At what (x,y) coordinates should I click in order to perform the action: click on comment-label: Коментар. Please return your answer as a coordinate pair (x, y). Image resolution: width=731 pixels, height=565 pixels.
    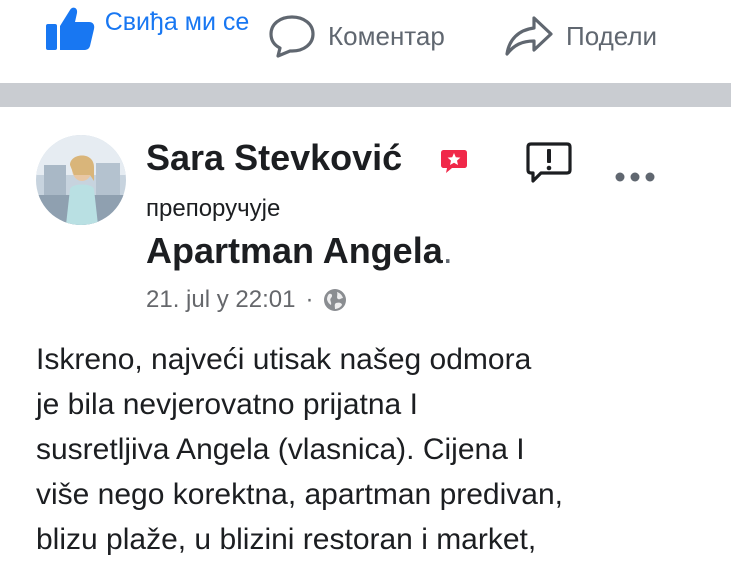
    Looking at the image, I should click on (386, 36).